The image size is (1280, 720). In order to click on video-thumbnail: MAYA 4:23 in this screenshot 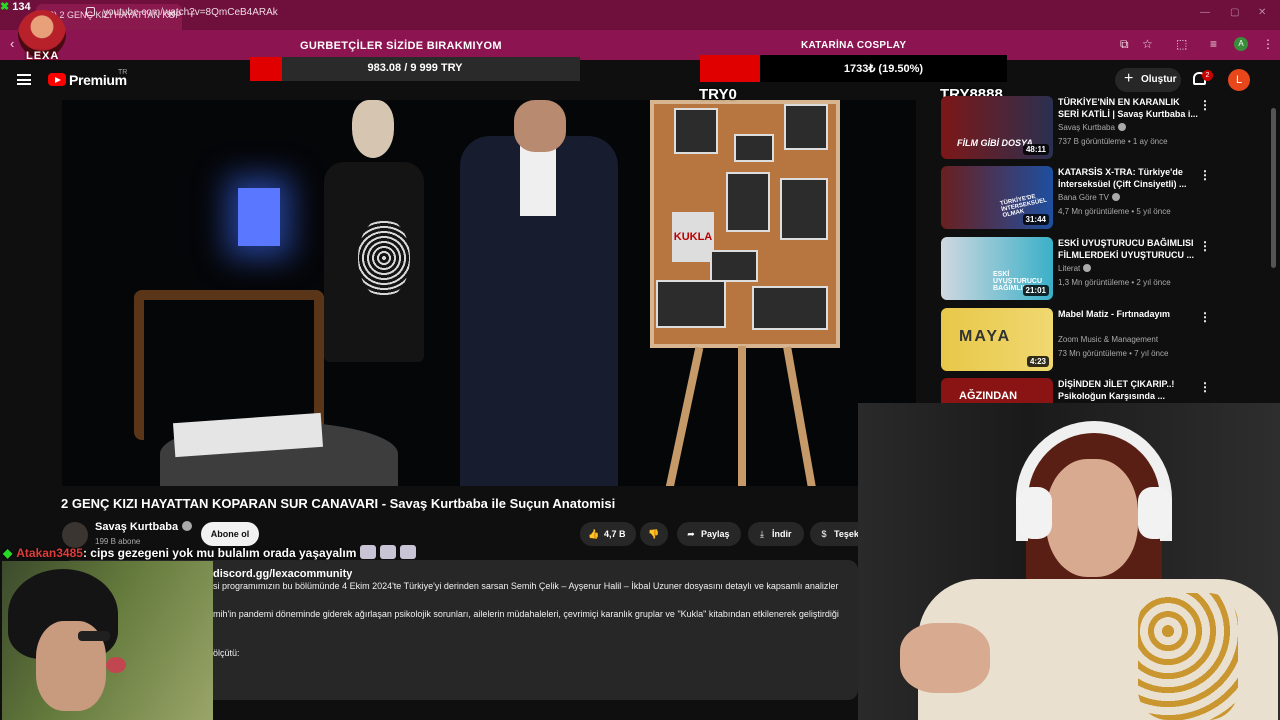, I will do `click(997, 339)`.